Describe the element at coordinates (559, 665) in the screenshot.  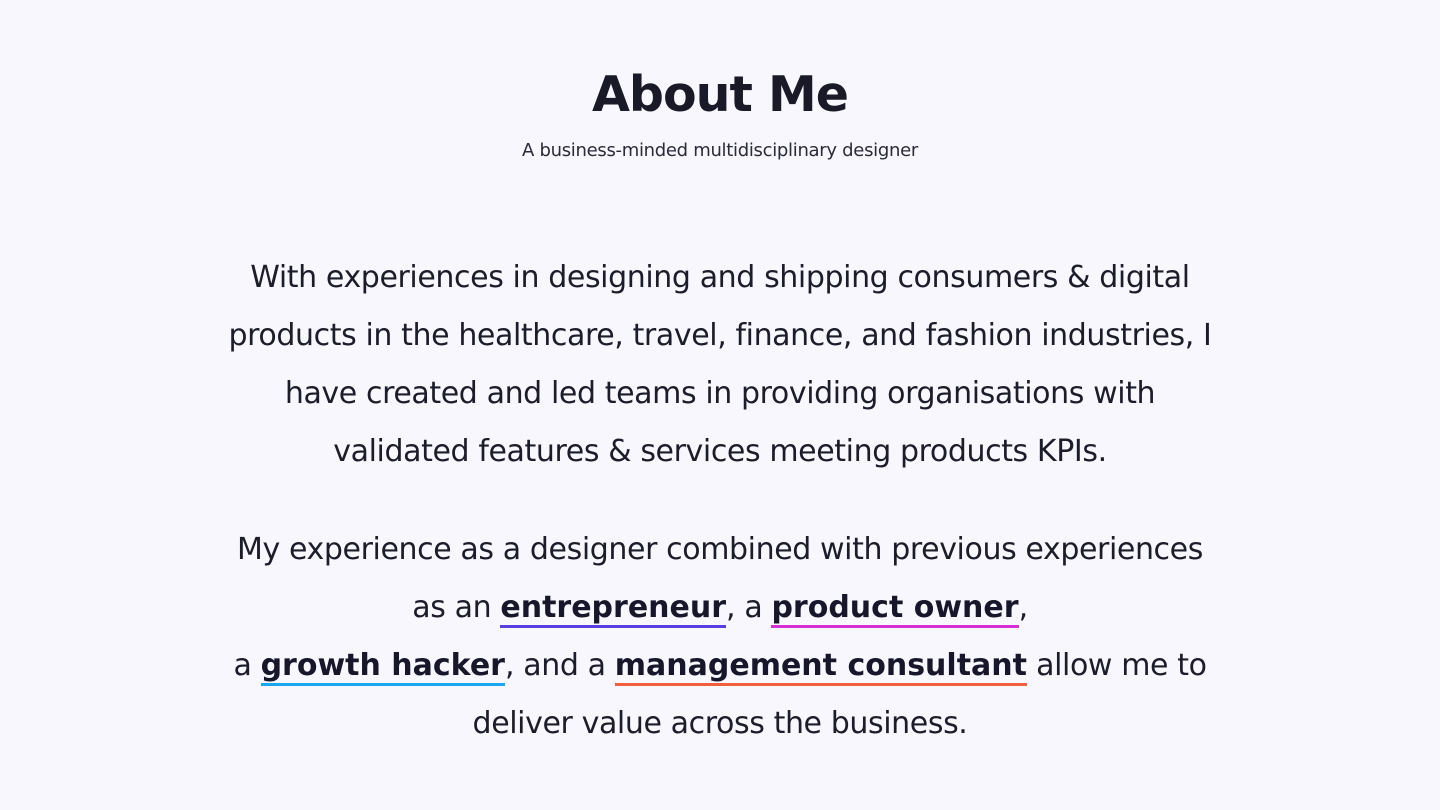
I see `experience-text-5: , and a` at that location.